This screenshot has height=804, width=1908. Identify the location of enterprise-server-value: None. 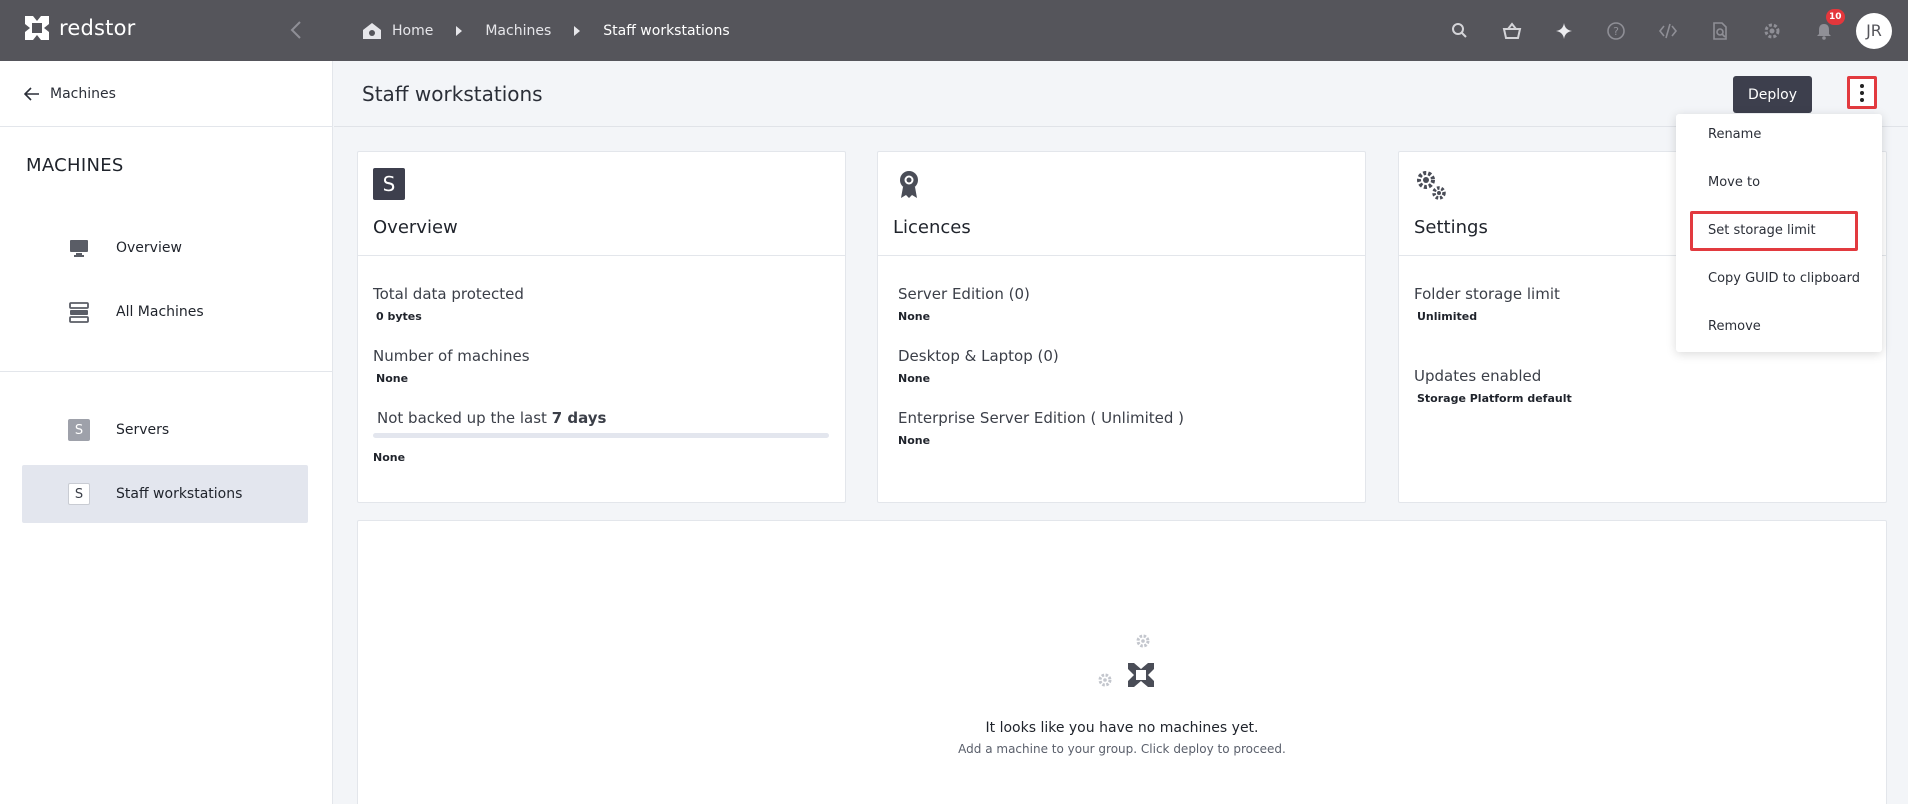
(914, 440).